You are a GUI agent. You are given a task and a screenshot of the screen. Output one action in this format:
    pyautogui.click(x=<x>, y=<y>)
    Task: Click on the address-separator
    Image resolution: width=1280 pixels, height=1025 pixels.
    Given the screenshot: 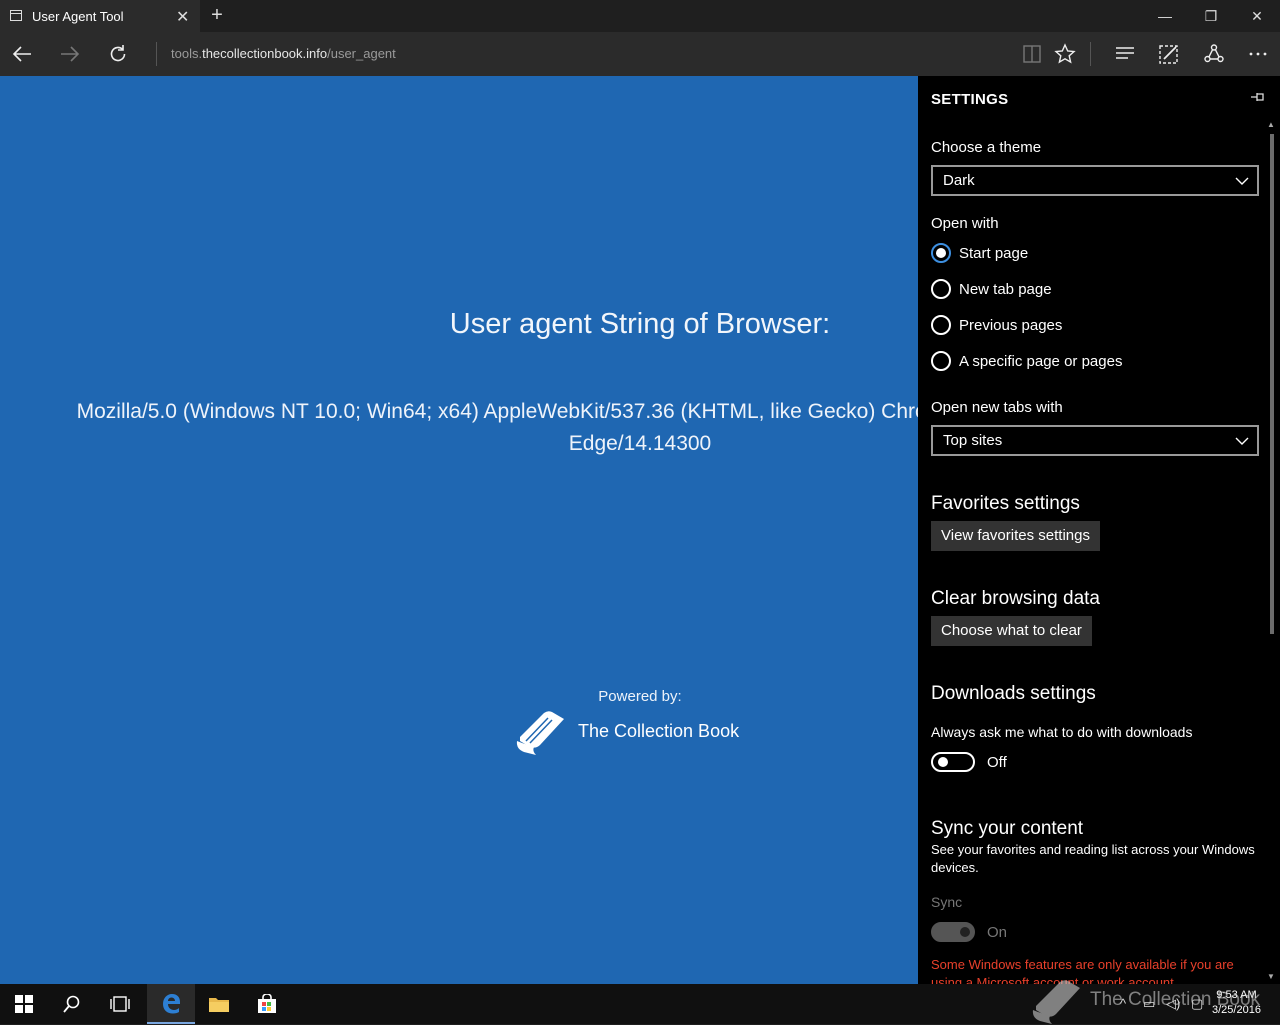 What is the action you would take?
    pyautogui.click(x=156, y=54)
    